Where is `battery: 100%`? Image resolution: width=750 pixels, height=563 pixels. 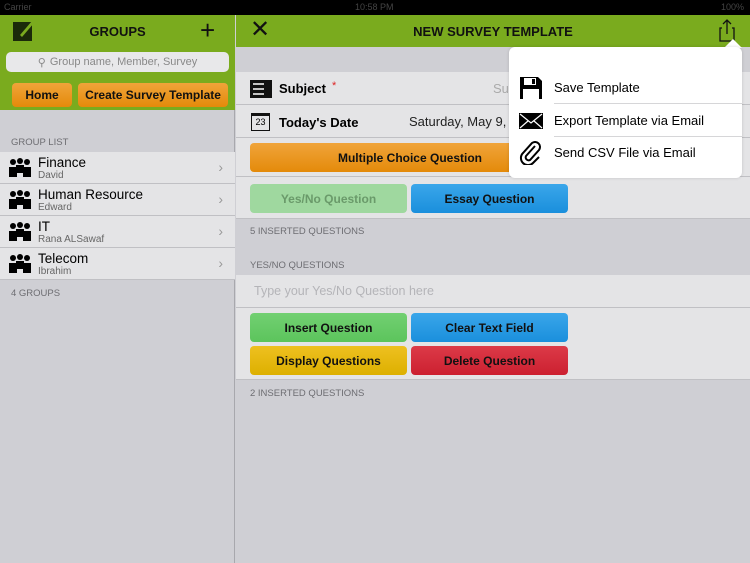 battery: 100% is located at coordinates (732, 7).